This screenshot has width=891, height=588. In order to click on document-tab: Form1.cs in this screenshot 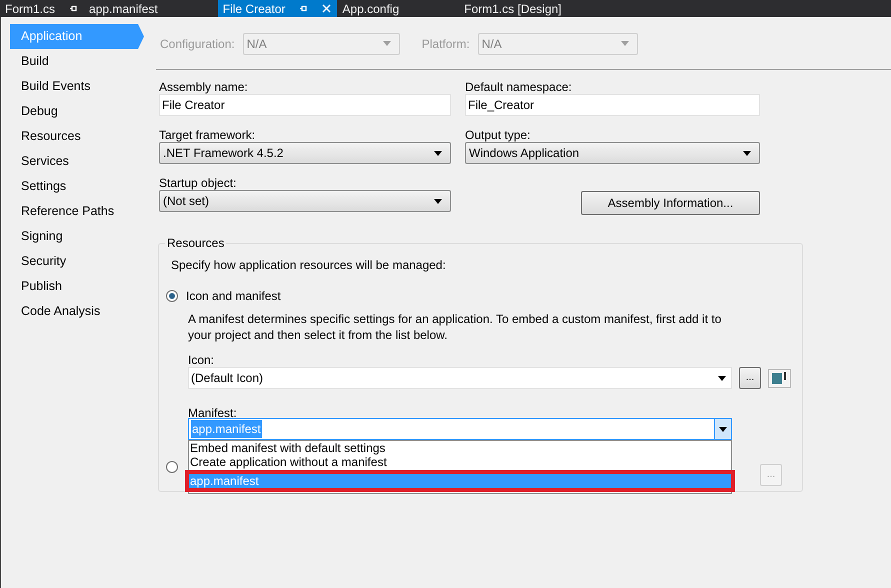, I will do `click(42, 8)`.